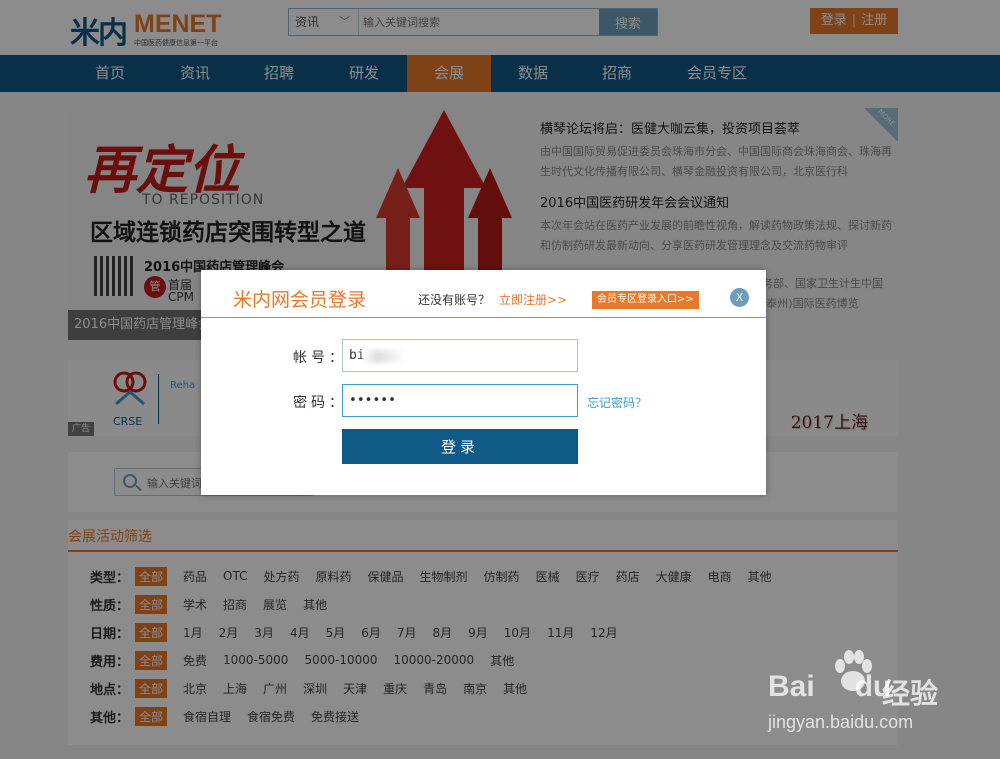 Image resolution: width=1000 pixels, height=759 pixels. I want to click on watermark-jingyan: 经验, so click(910, 693).